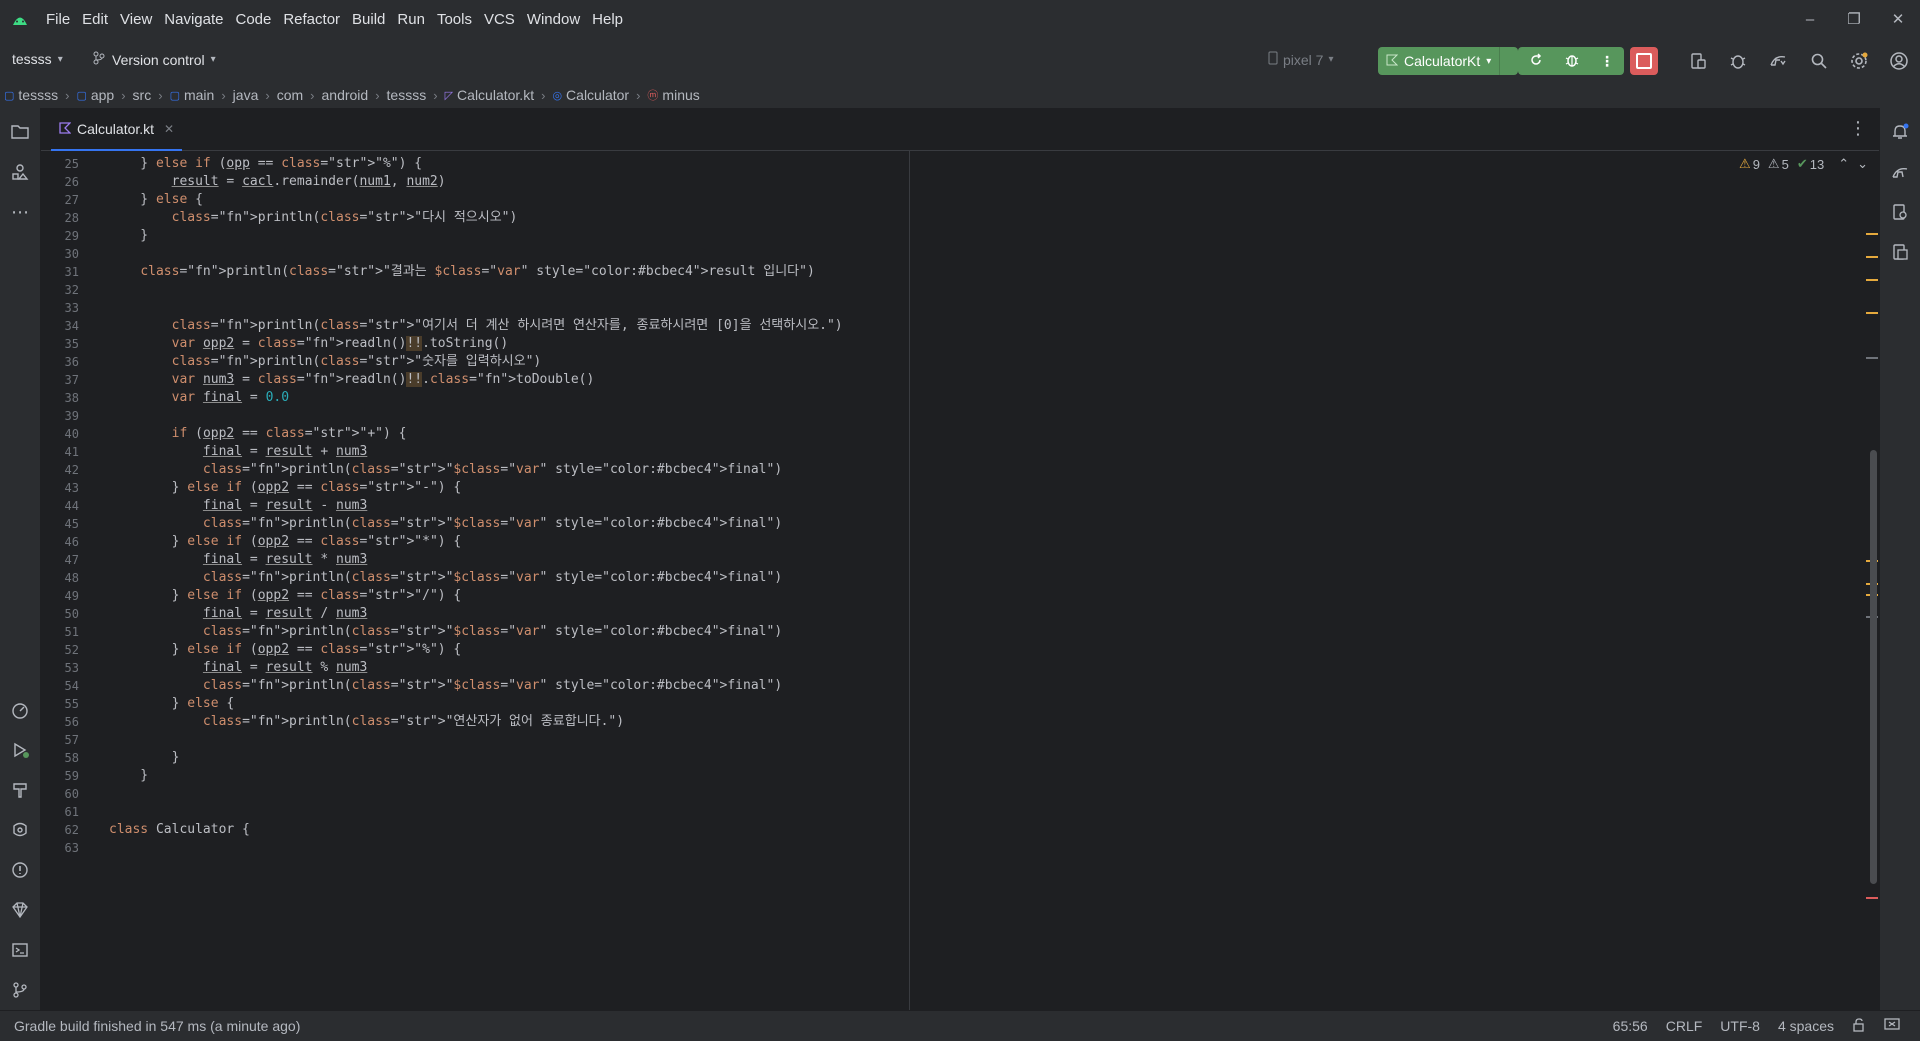 This screenshot has height=1041, width=1920. Describe the element at coordinates (407, 95) in the screenshot. I see `breadcrumb-item: tessss` at that location.